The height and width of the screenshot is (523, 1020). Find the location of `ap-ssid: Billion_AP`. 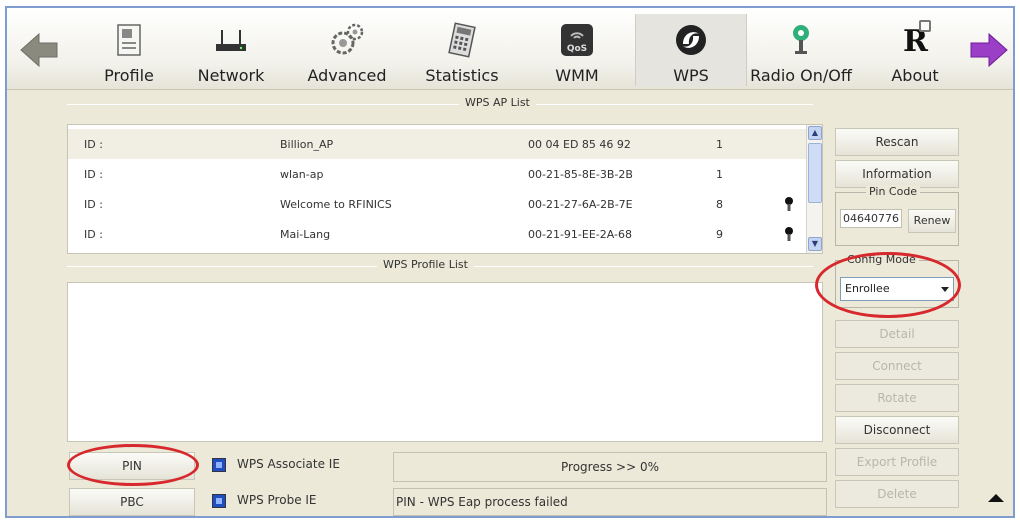

ap-ssid: Billion_AP is located at coordinates (307, 144).